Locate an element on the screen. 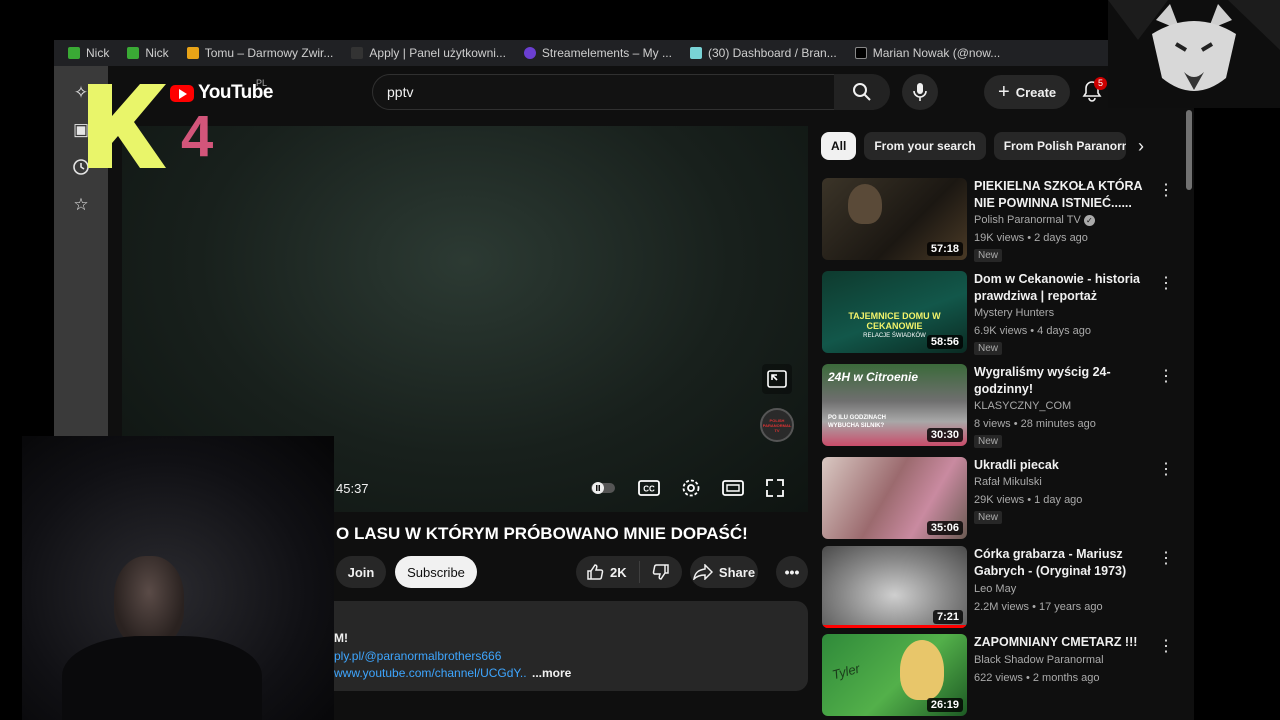 The width and height of the screenshot is (1280, 720). recommendation-title: ZAPOMNIANY CMETARZ !!! is located at coordinates (1056, 642).